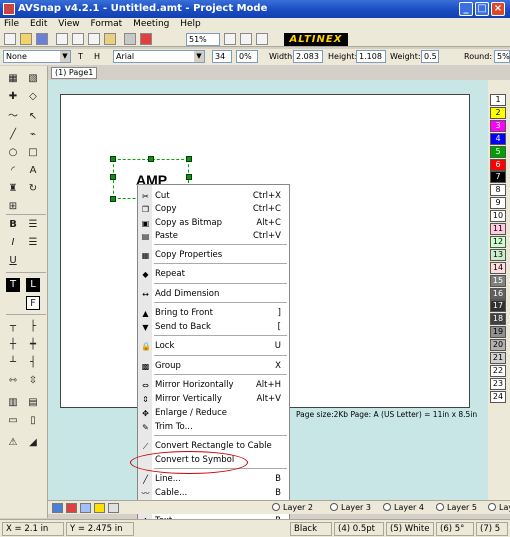 This screenshot has height=537, width=510. What do you see at coordinates (13, 79) in the screenshot?
I see `grid-icon: ▦` at bounding box center [13, 79].